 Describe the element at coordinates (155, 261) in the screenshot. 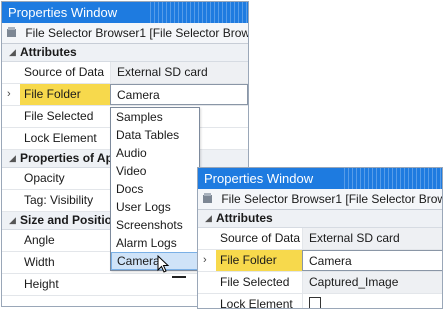

I see `dropdown-option: Camera` at that location.